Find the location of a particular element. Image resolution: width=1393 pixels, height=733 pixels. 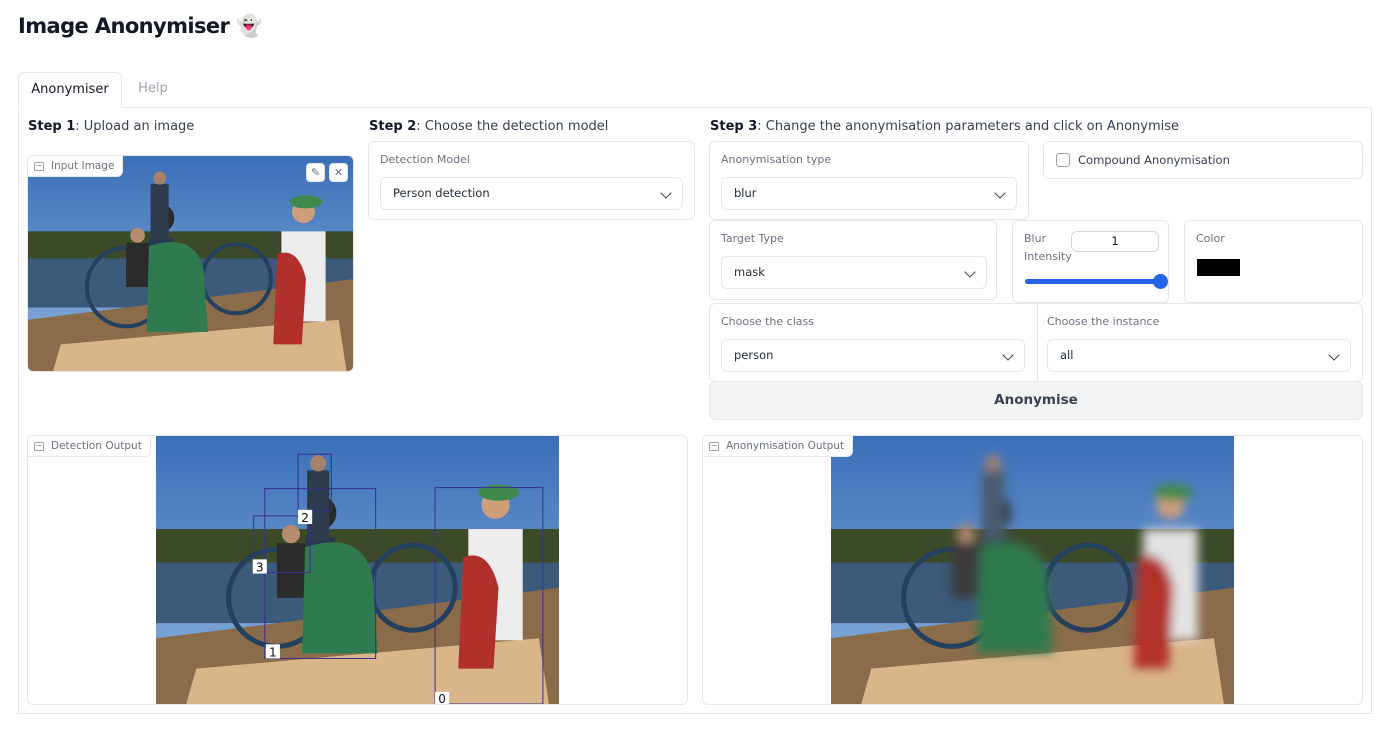

color-panel: Color is located at coordinates (1273, 261).